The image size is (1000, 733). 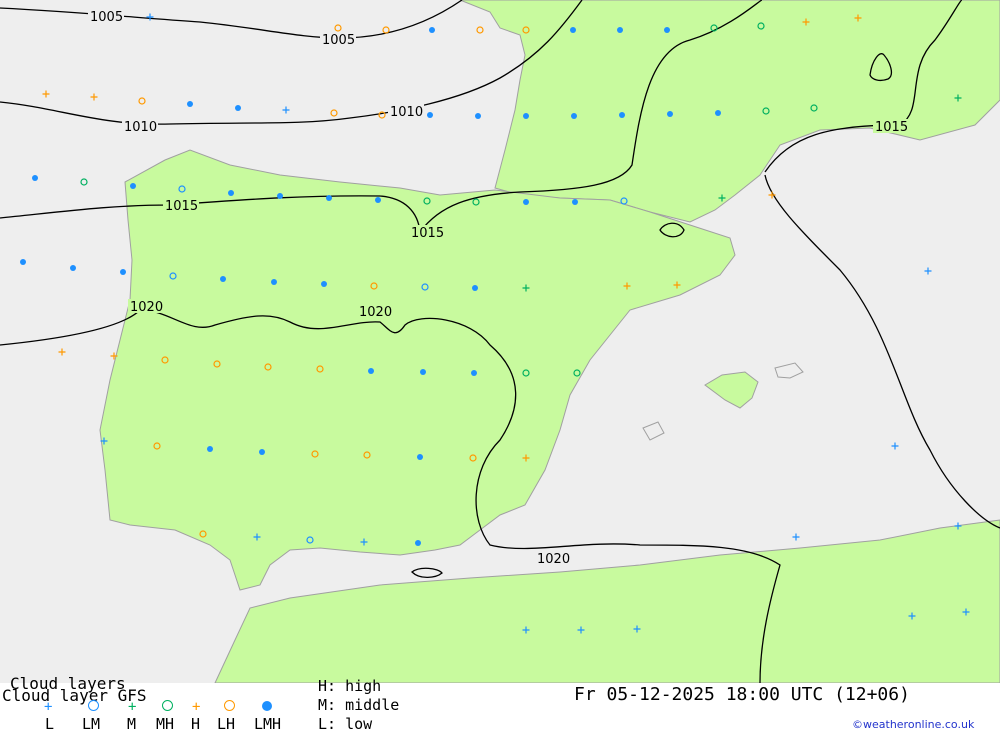 What do you see at coordinates (48, 707) in the screenshot?
I see `legend-symbol-l: +` at bounding box center [48, 707].